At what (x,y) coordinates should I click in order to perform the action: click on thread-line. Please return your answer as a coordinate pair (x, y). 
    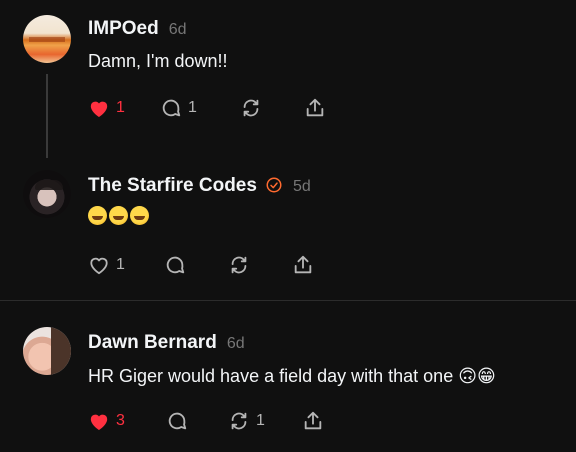
    Looking at the image, I should click on (47, 116).